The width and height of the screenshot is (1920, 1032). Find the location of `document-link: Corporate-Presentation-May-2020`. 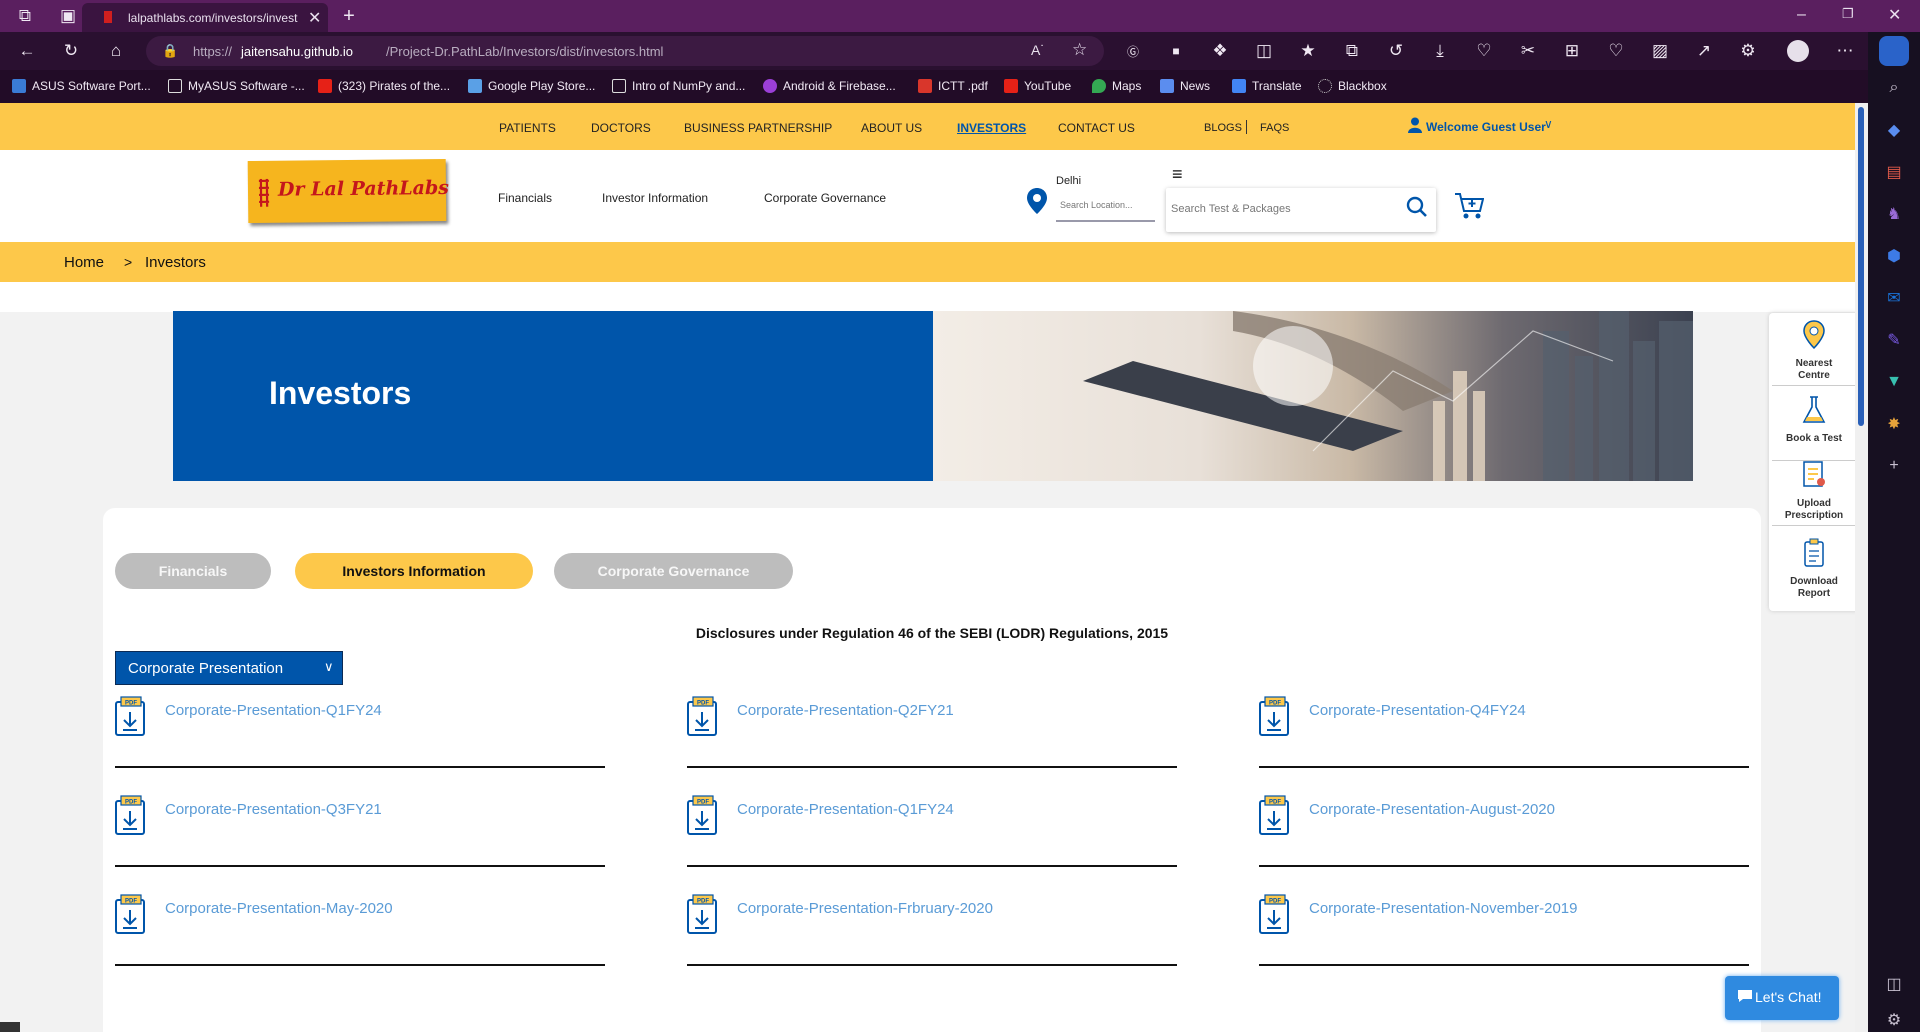

document-link: Corporate-Presentation-May-2020 is located at coordinates (279, 908).